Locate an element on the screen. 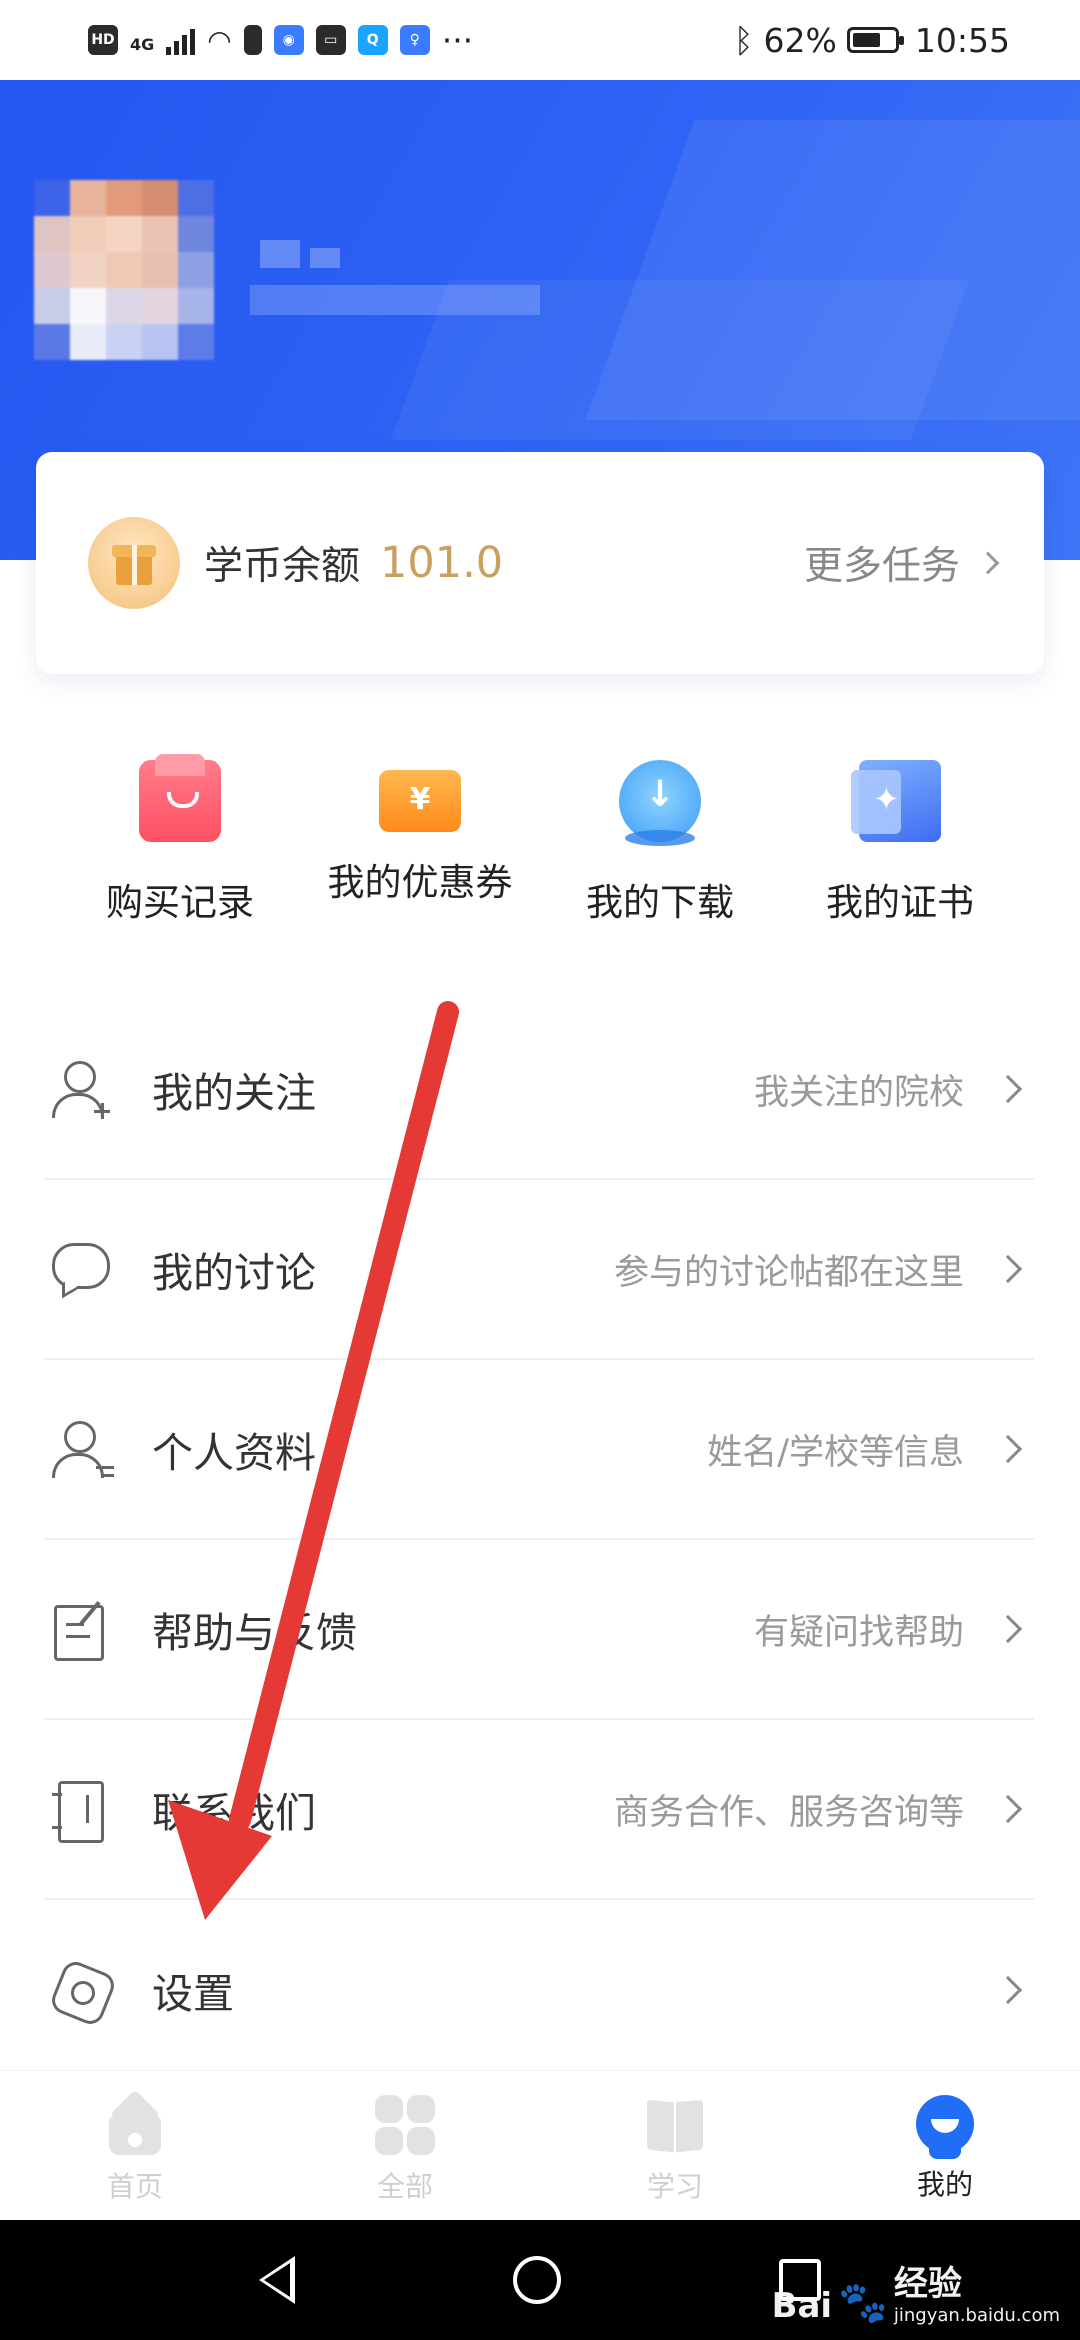 This screenshot has height=2340, width=1080. coin-balance-label: 学币余额 is located at coordinates (282, 566).